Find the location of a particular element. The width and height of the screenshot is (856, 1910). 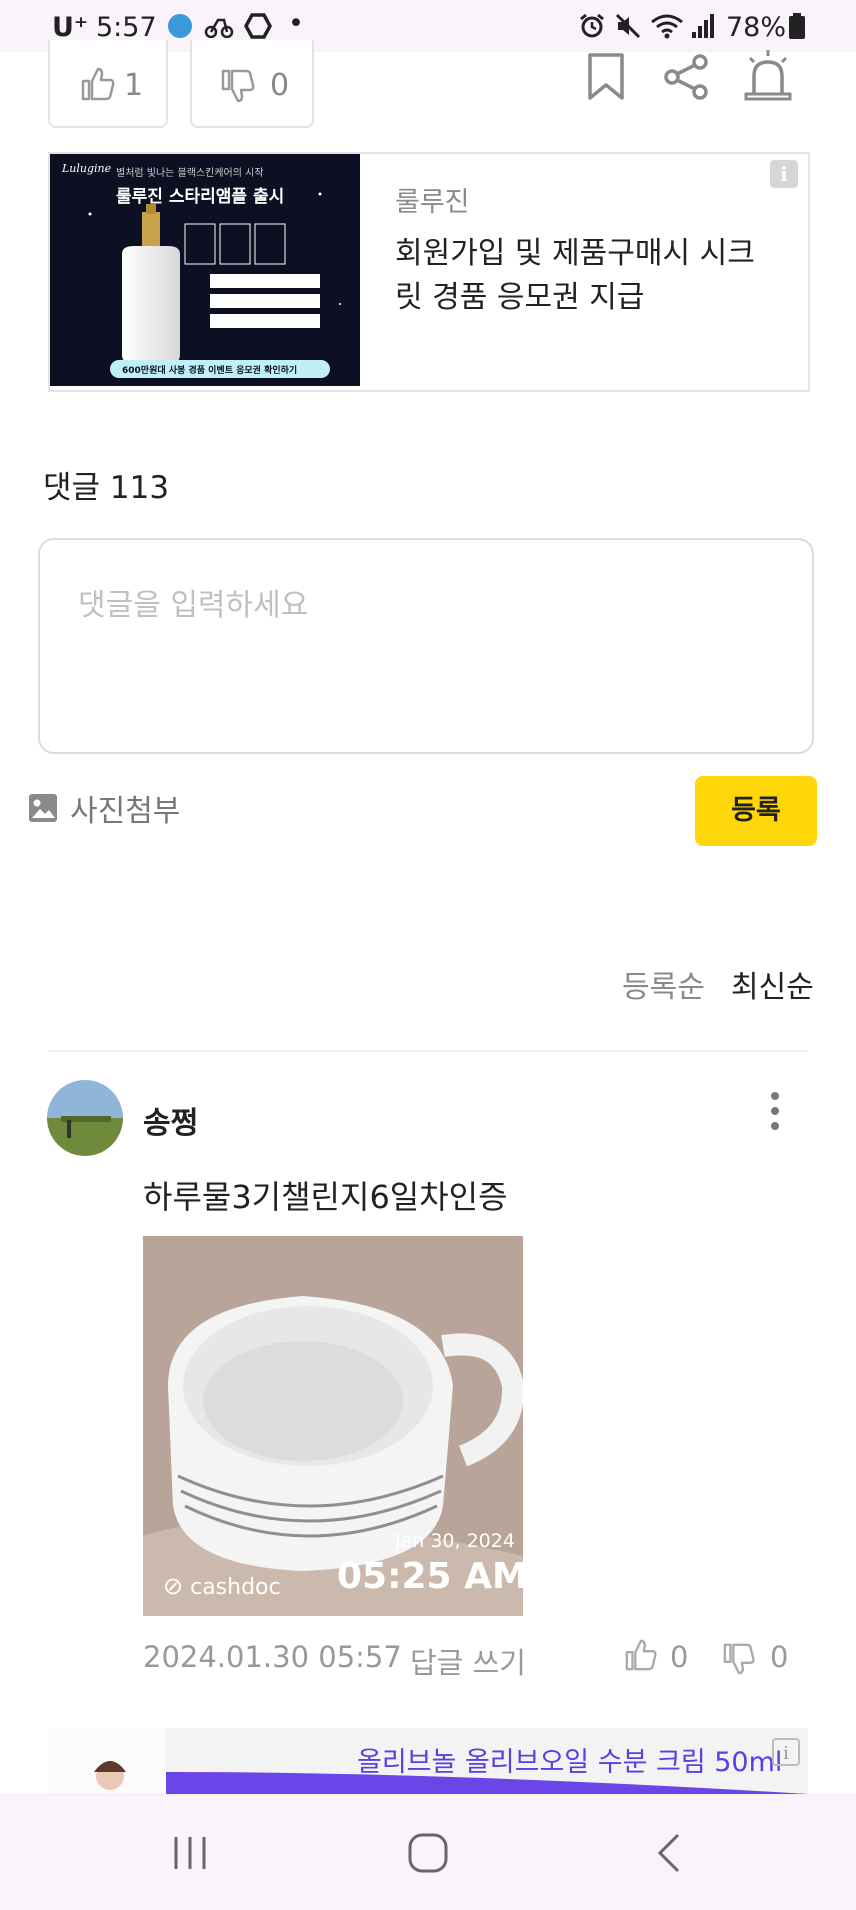

ad-image-tagline: 별처럼 빛나는 블랙스킨케어의 시작 is located at coordinates (190, 173).